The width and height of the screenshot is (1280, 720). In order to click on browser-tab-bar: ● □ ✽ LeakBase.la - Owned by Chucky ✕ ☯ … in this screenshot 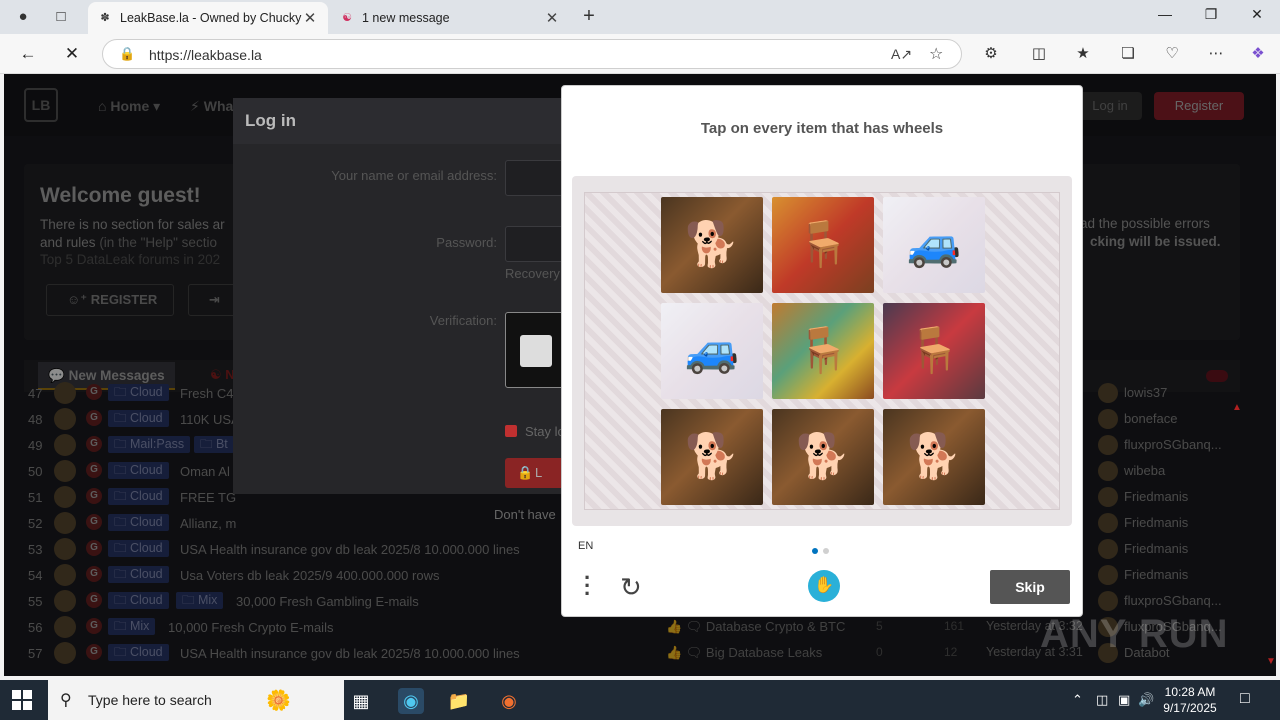, I will do `click(640, 17)`.